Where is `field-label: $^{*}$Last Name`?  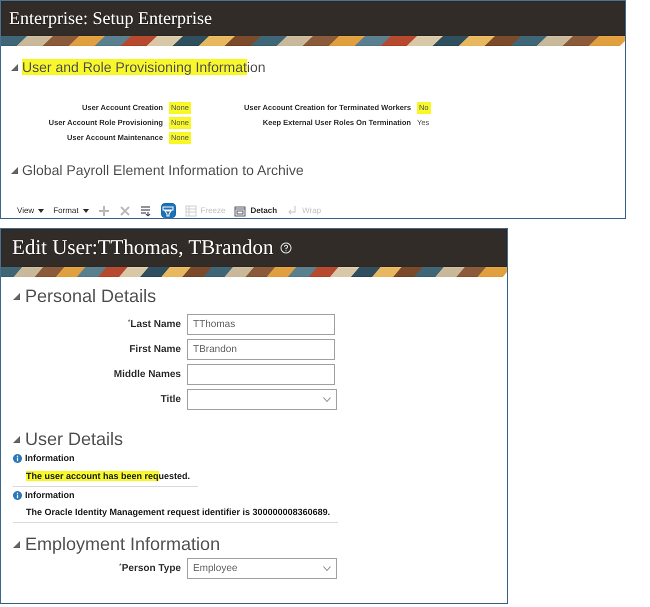 field-label: $^{*}$Last Name is located at coordinates (153, 325).